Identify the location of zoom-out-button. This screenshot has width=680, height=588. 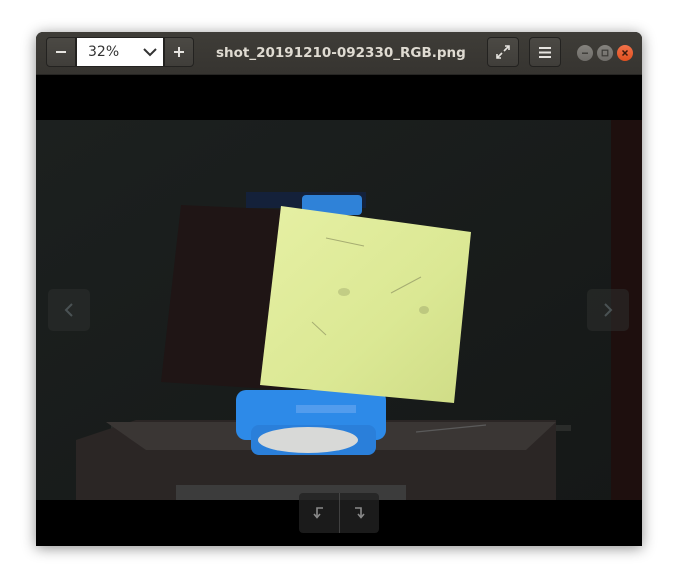
(61, 52).